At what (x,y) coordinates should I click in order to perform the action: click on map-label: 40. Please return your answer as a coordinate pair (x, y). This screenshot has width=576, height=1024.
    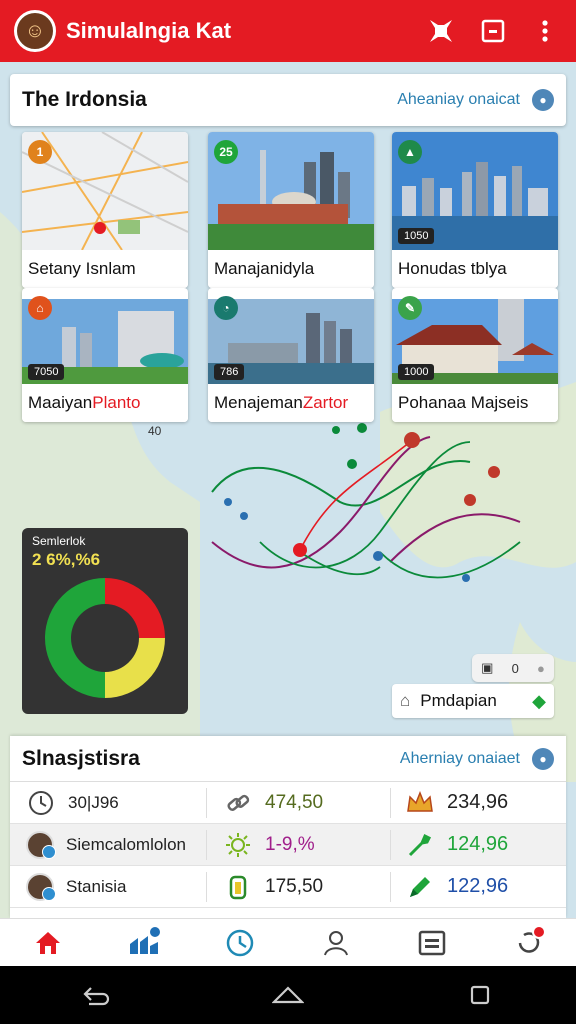
    Looking at the image, I should click on (155, 431).